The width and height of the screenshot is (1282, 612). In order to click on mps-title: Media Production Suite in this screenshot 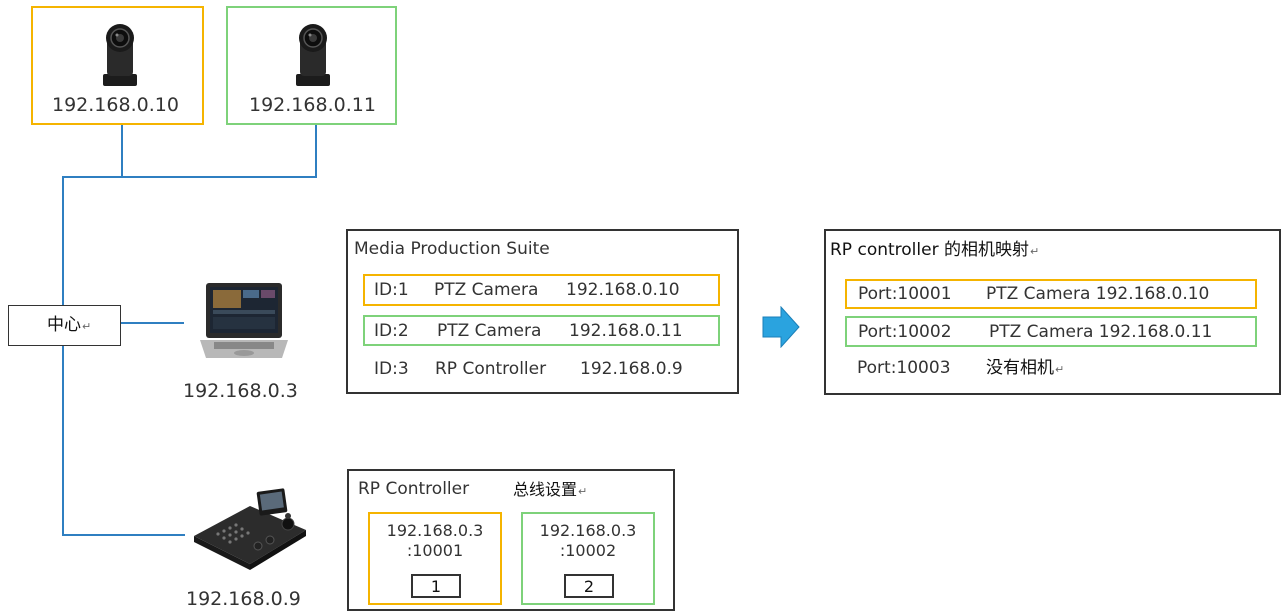, I will do `click(452, 249)`.